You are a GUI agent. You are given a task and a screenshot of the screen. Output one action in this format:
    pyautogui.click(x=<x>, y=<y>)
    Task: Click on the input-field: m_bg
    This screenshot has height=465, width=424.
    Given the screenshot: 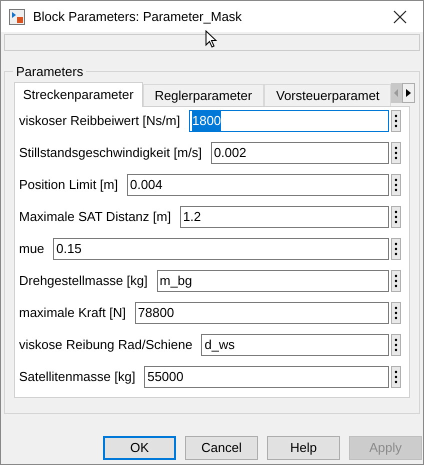 What is the action you would take?
    pyautogui.click(x=272, y=281)
    